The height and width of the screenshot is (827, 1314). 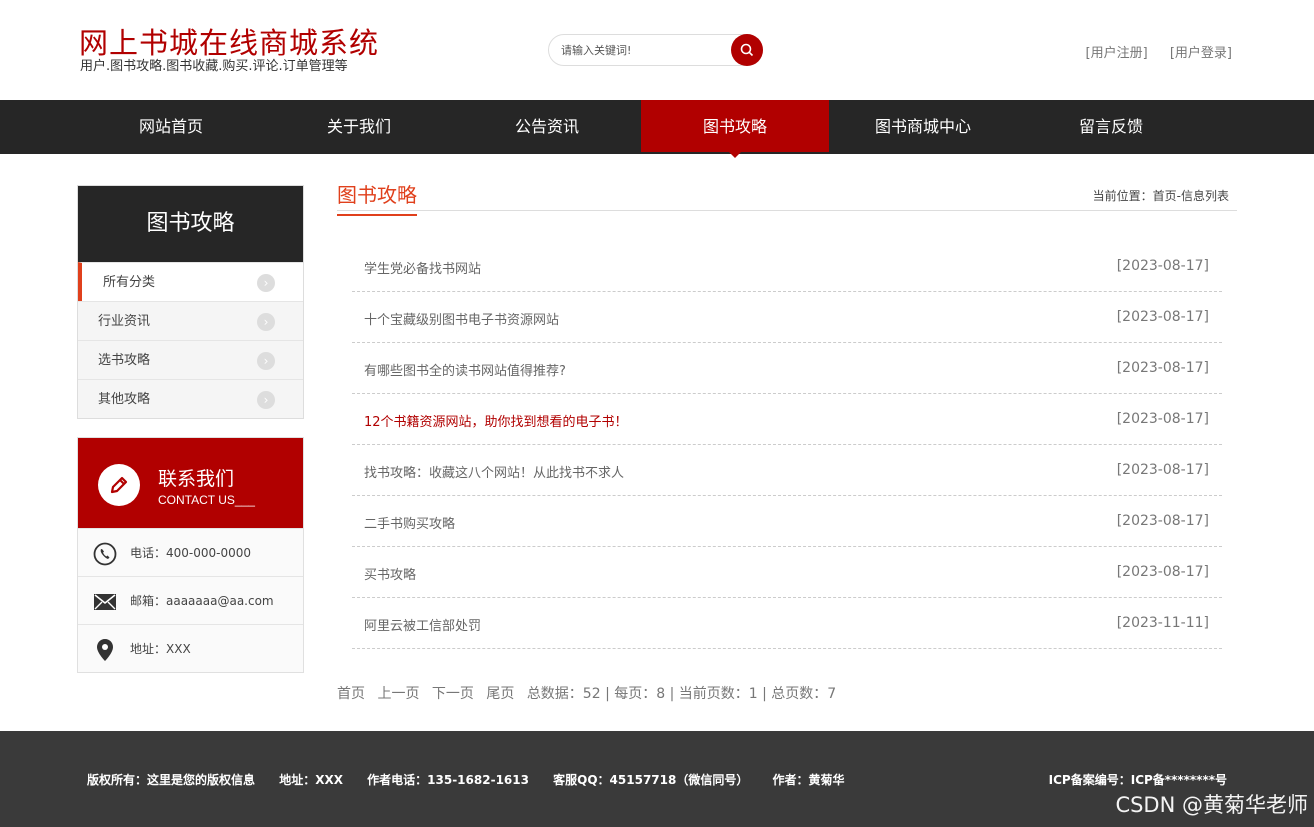 What do you see at coordinates (1163, 623) in the screenshot?
I see `article-date: [2023-11-11]` at bounding box center [1163, 623].